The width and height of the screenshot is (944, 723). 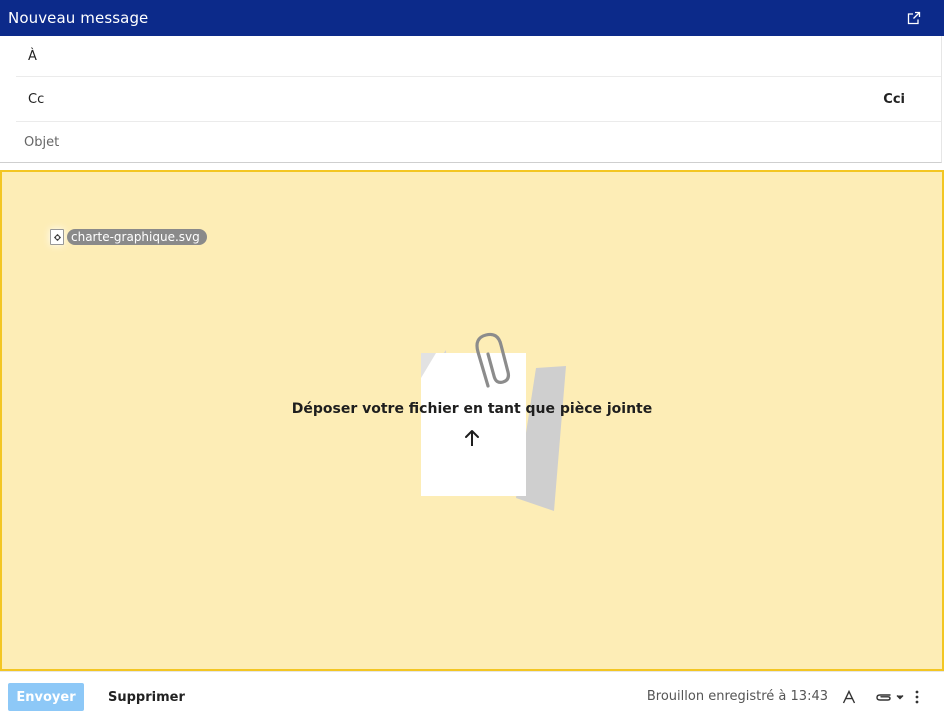 What do you see at coordinates (914, 18) in the screenshot?
I see `external-window-icon` at bounding box center [914, 18].